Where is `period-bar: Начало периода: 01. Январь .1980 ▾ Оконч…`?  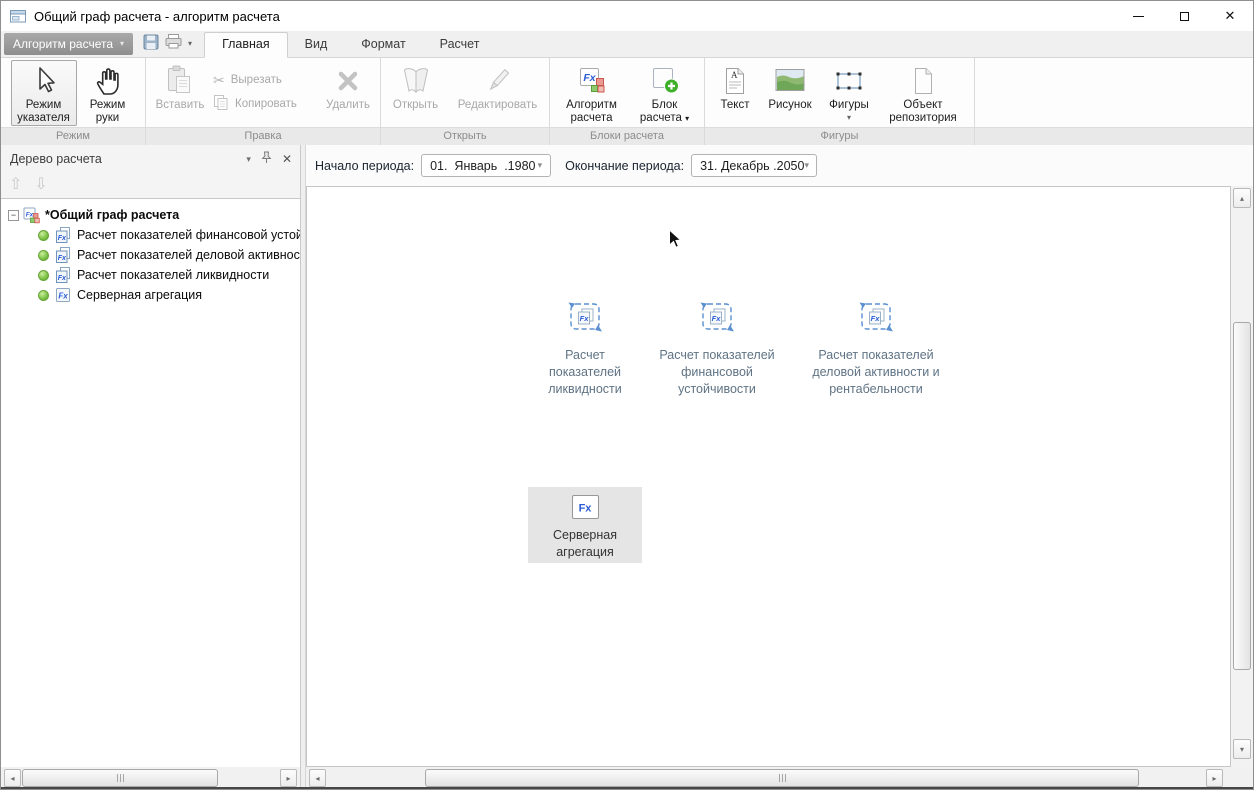
period-bar: Начало периода: 01. Январь .1980 ▾ Оконч… is located at coordinates (779, 165).